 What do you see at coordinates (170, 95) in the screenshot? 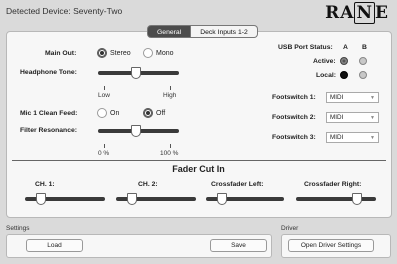
I see `headphone-tone-high: High` at bounding box center [170, 95].